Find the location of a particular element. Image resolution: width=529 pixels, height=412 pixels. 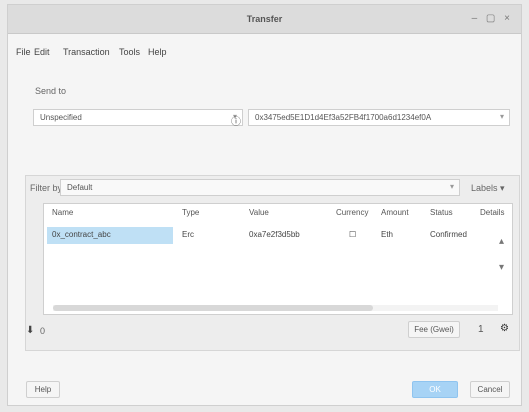

menu-edit: Edit is located at coordinates (42, 52).